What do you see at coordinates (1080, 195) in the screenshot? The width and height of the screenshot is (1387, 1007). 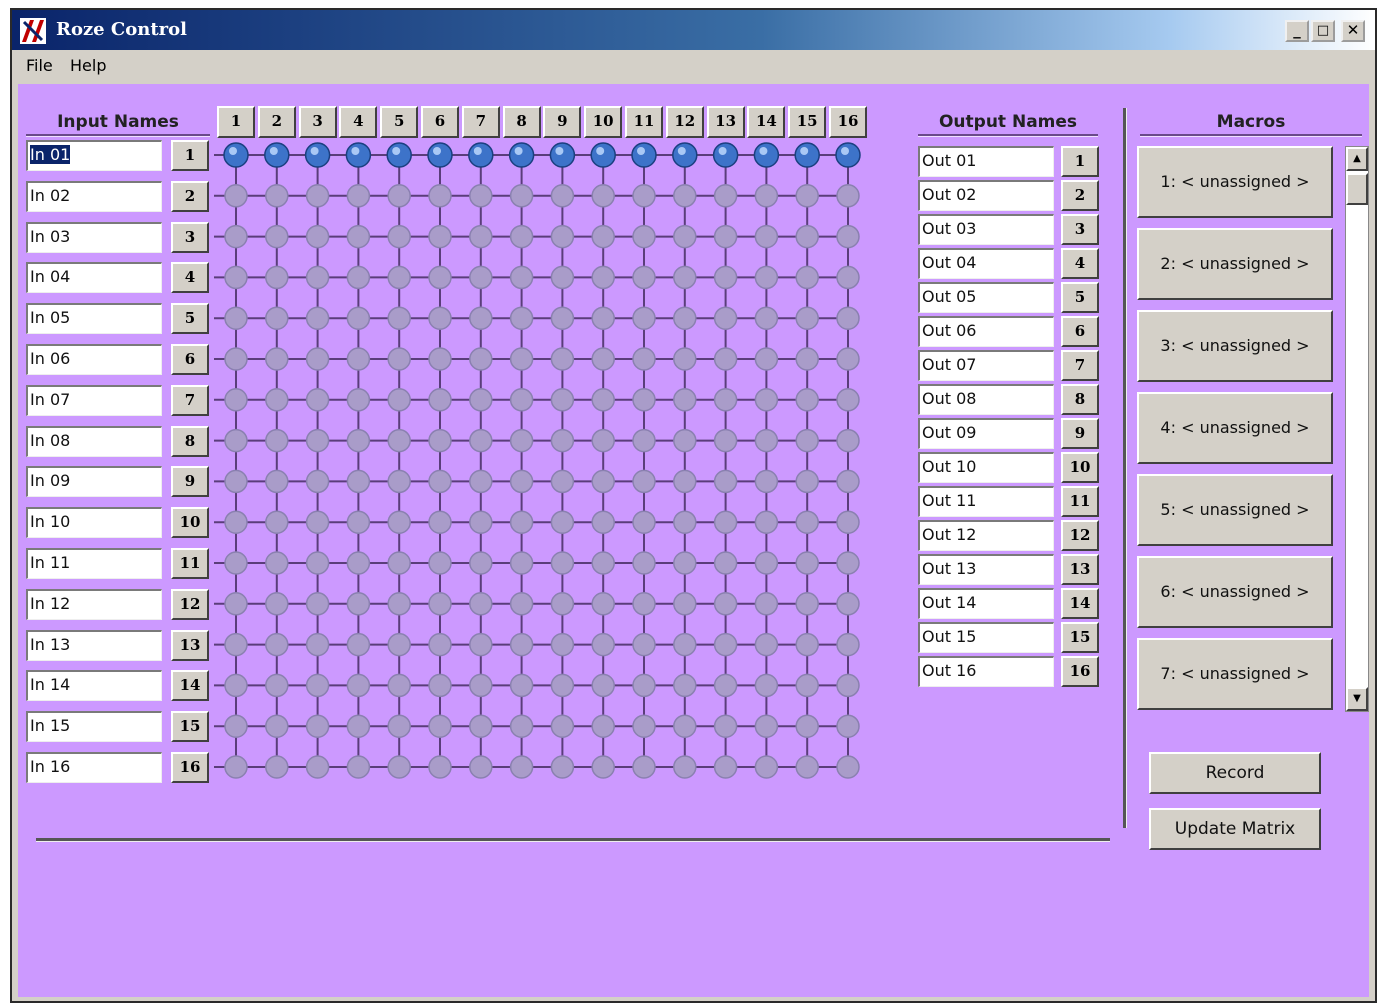 I see `output-select-button: 2` at bounding box center [1080, 195].